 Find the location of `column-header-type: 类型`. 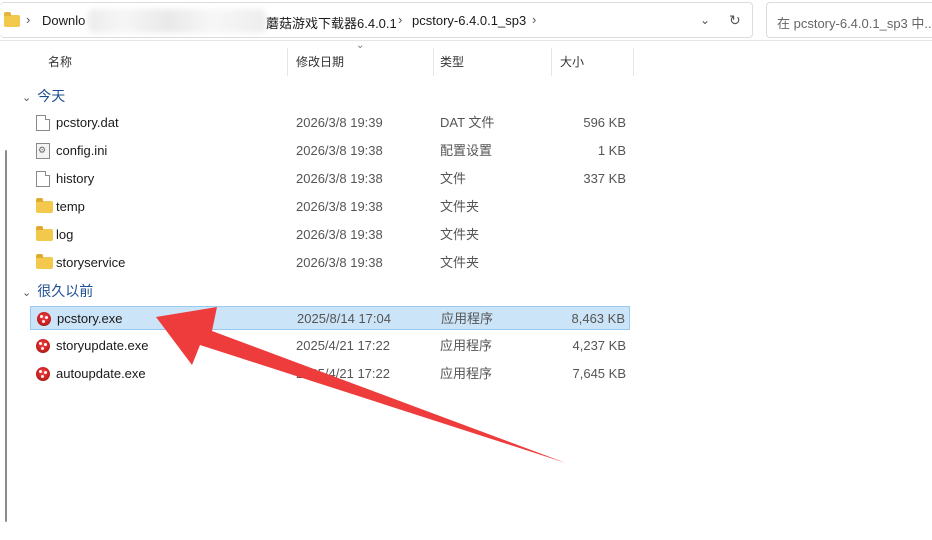

column-header-type: 类型 is located at coordinates (493, 62).